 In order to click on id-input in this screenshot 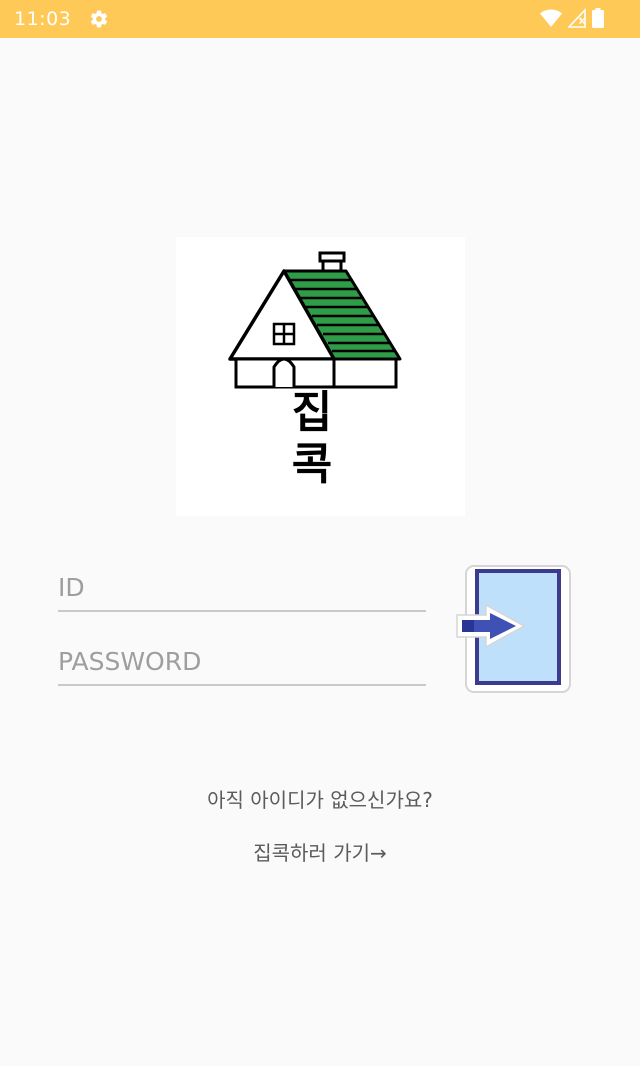, I will do `click(242, 587)`.